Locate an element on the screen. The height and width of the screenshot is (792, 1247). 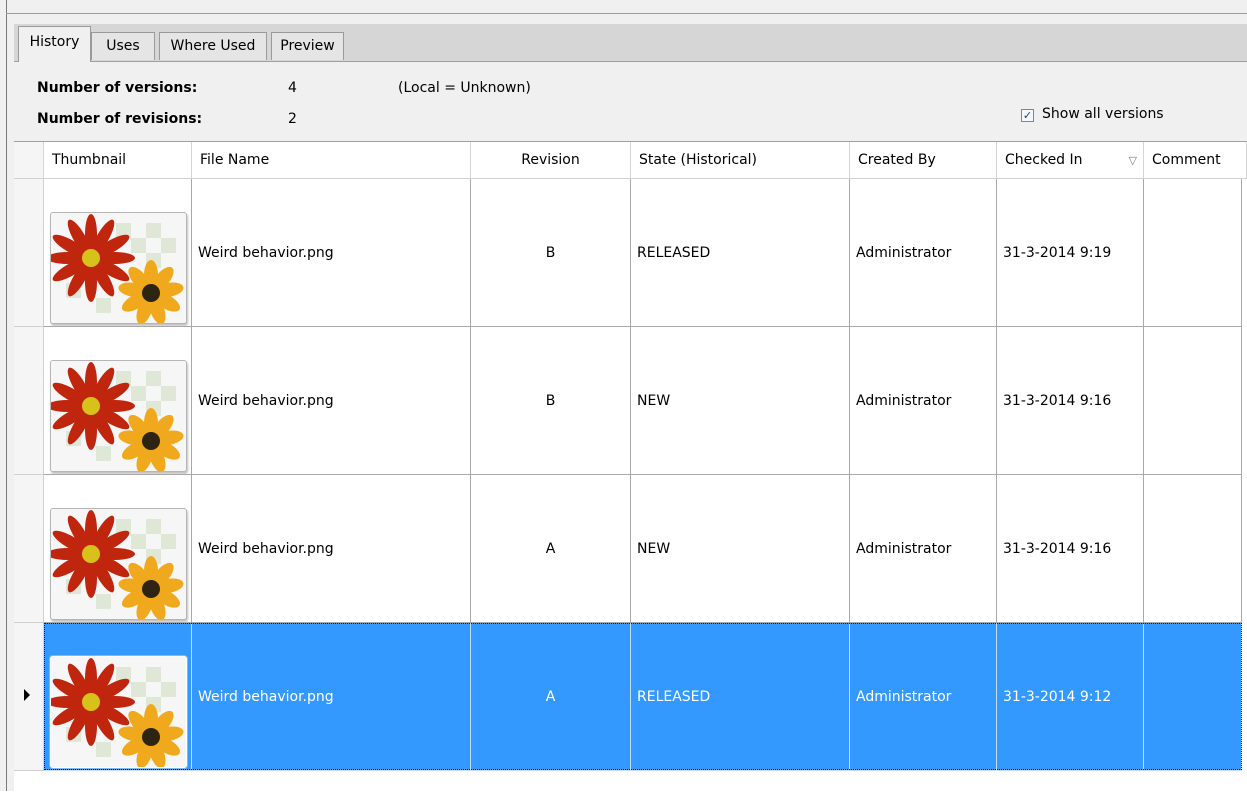
top-divider is located at coordinates (626, 13).